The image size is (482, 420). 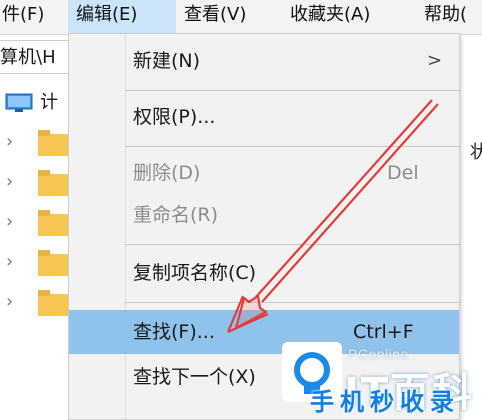 I want to click on computer-icon, so click(x=19, y=102).